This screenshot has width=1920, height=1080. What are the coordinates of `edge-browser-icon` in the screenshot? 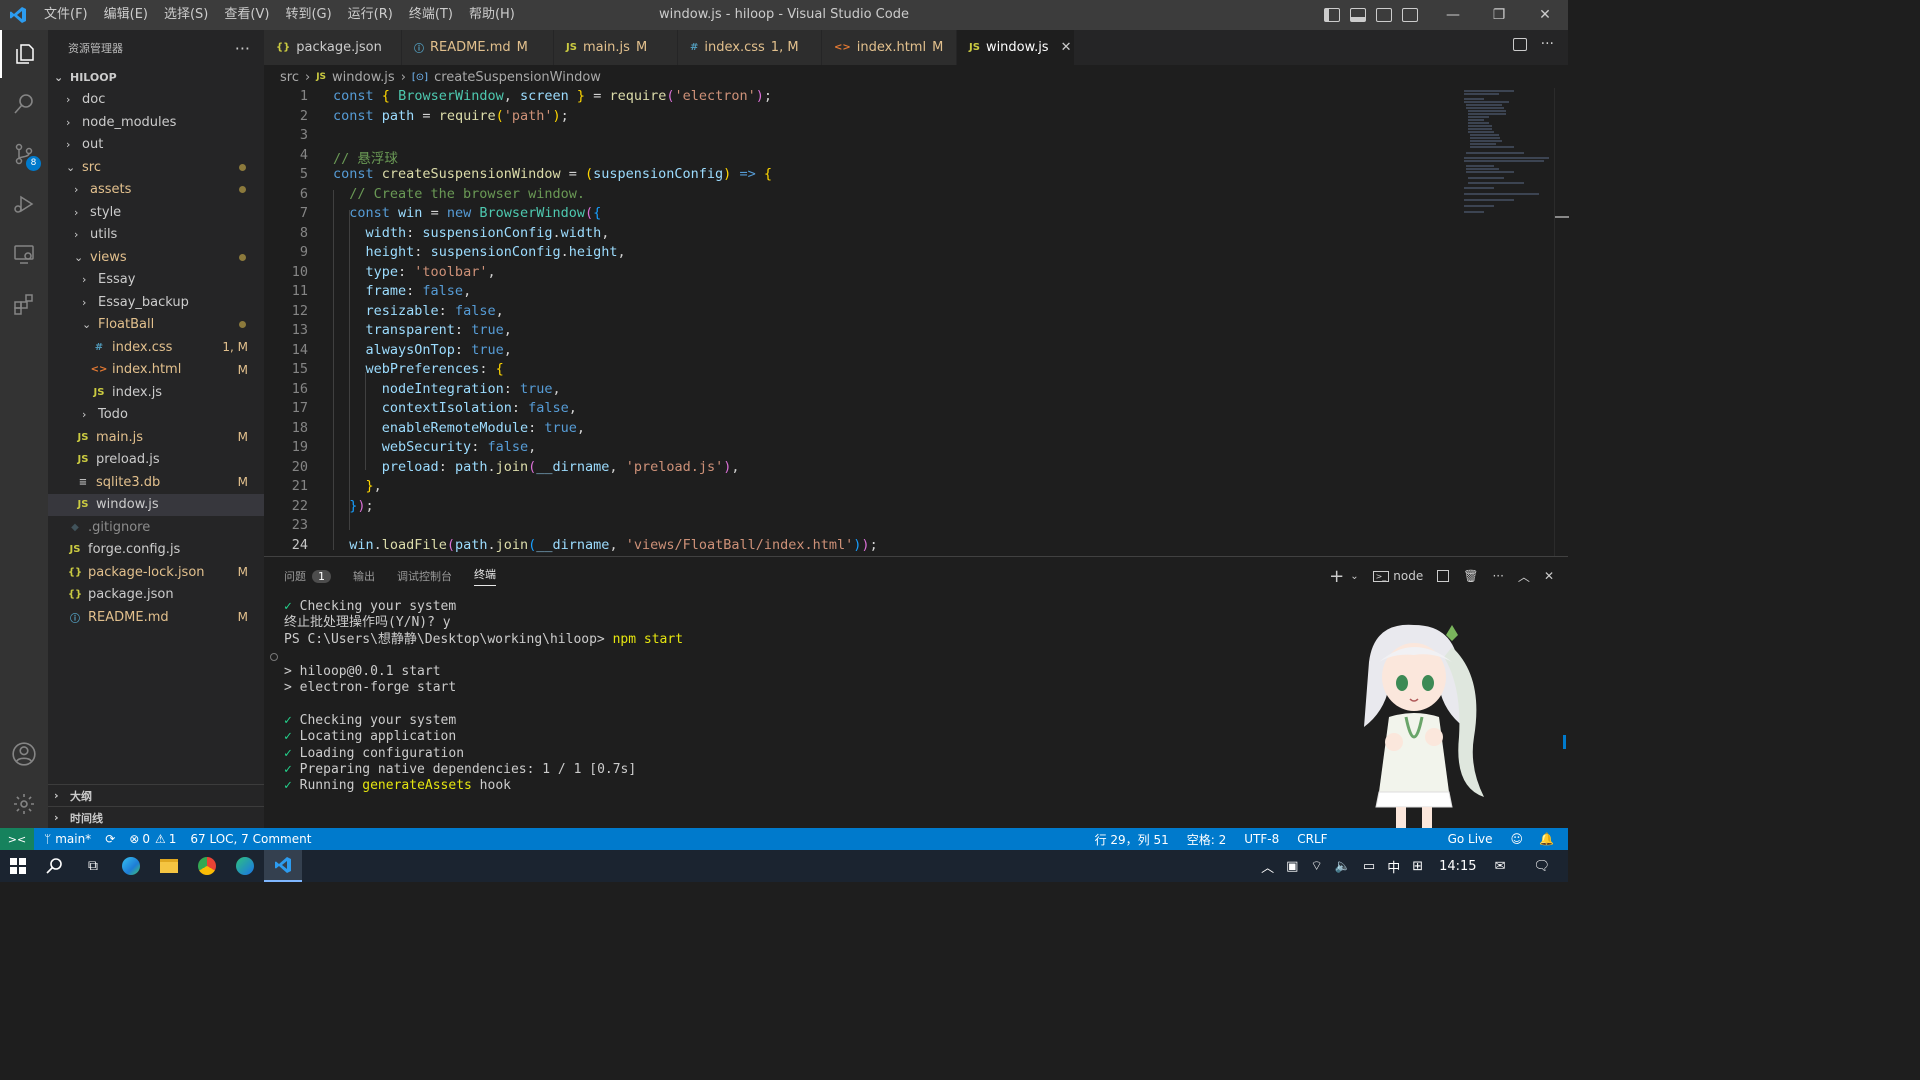 It's located at (131, 866).